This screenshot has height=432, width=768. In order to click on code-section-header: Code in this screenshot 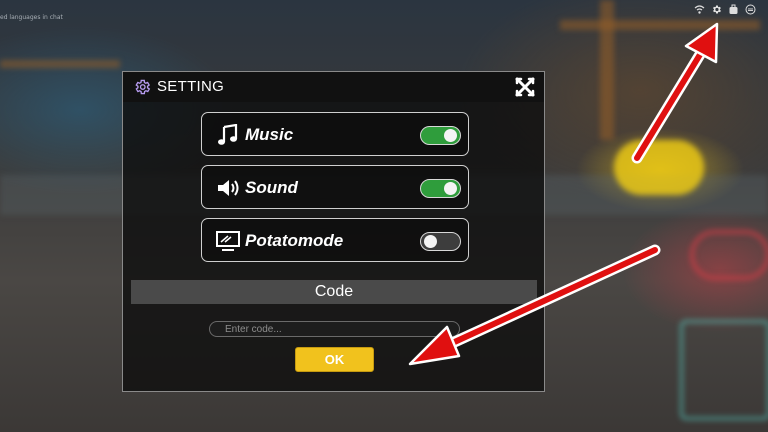, I will do `click(334, 292)`.